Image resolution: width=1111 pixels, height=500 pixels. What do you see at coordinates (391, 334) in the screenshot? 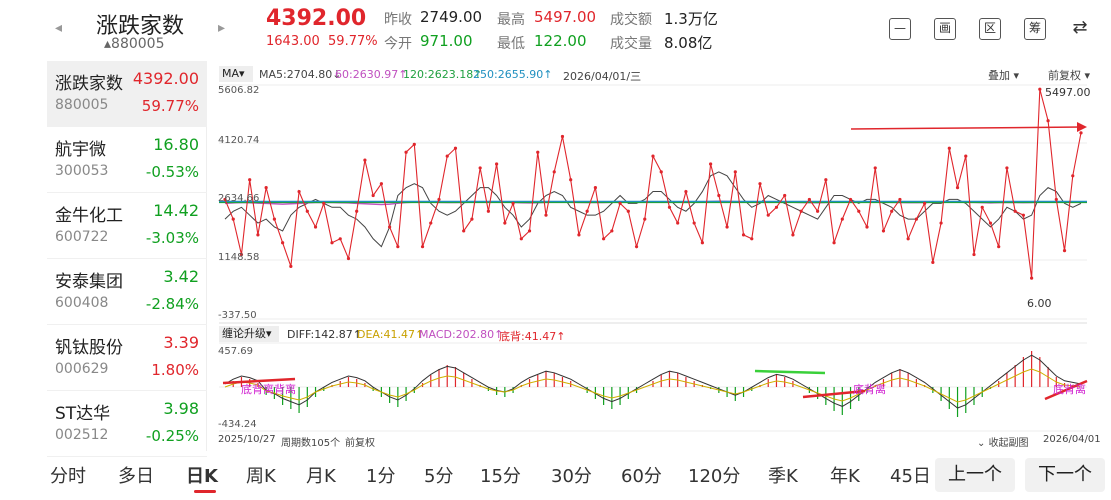
I see `dea-label: DEA:41.47↑` at bounding box center [391, 334].